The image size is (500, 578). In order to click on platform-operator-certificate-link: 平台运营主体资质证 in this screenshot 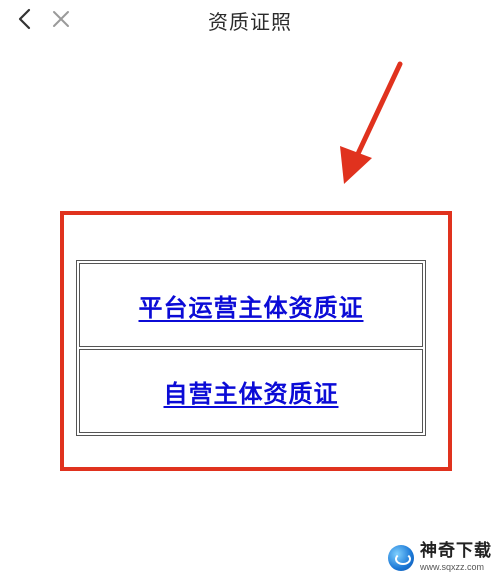, I will do `click(251, 305)`.